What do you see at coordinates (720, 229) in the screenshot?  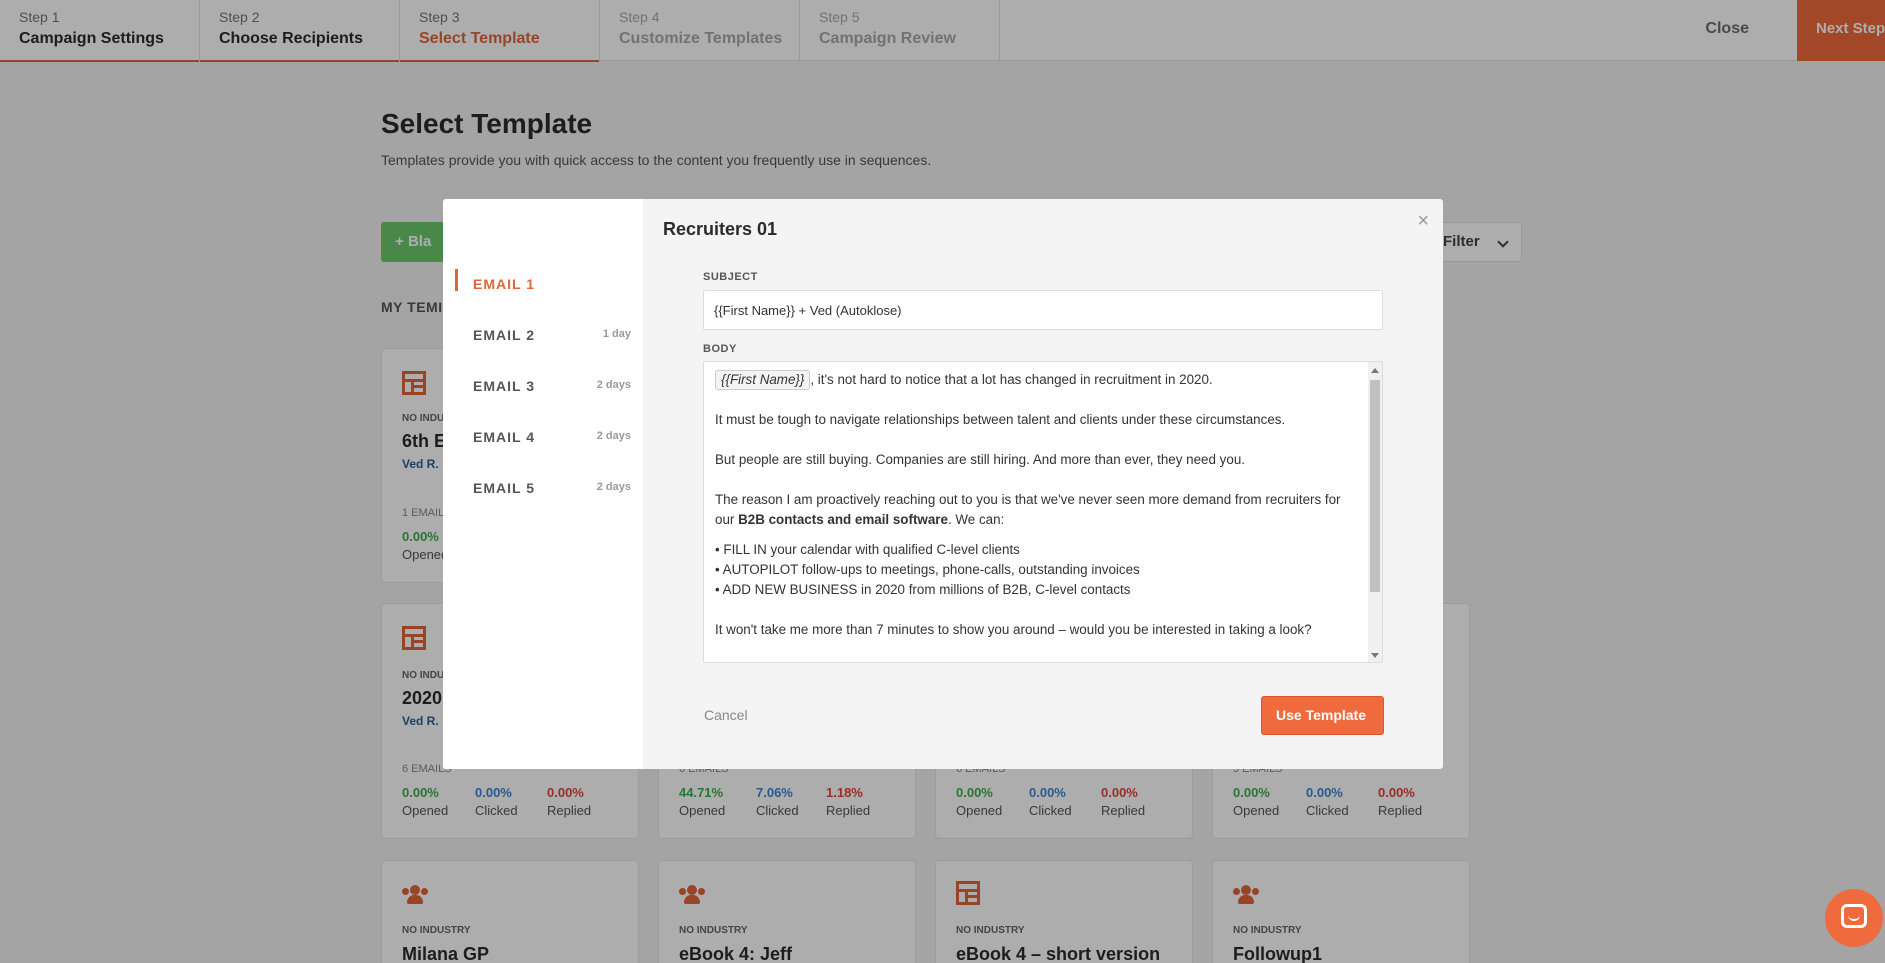 I see `modal-title: Recruiters 01` at bounding box center [720, 229].